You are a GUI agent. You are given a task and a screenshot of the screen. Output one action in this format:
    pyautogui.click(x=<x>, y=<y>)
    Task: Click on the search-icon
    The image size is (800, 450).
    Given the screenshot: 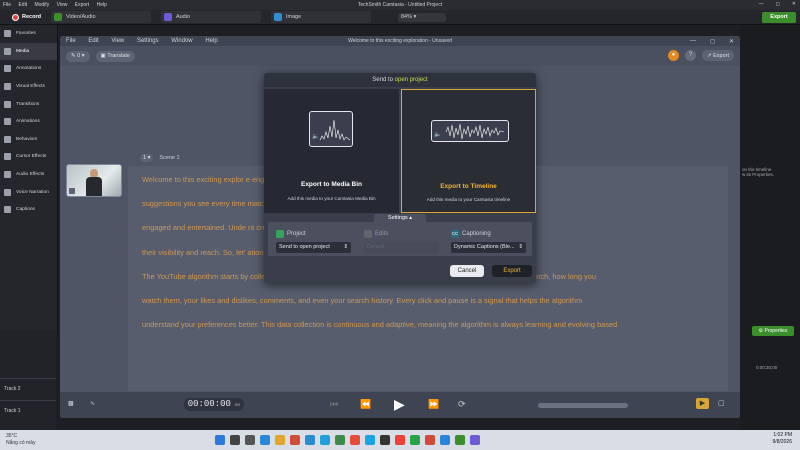 What is the action you would take?
    pyautogui.click(x=234, y=440)
    